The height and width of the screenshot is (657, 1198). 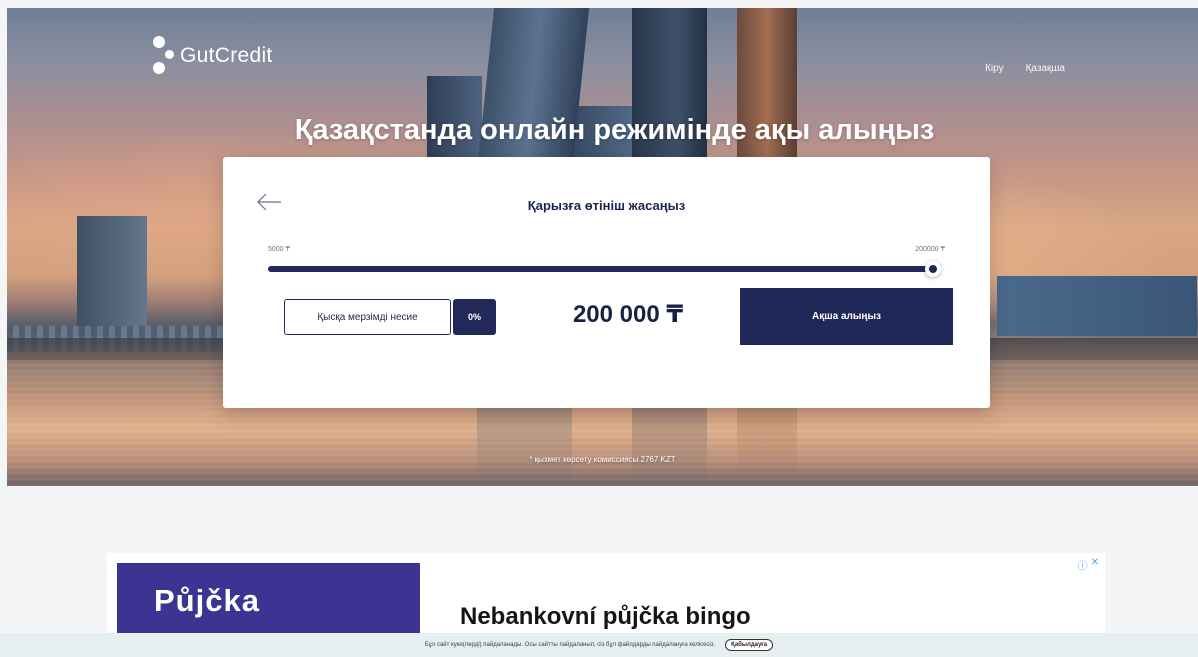 What do you see at coordinates (602, 459) in the screenshot?
I see `commission-note: * қызмет көрсету комиссиясы 2767 KZT` at bounding box center [602, 459].